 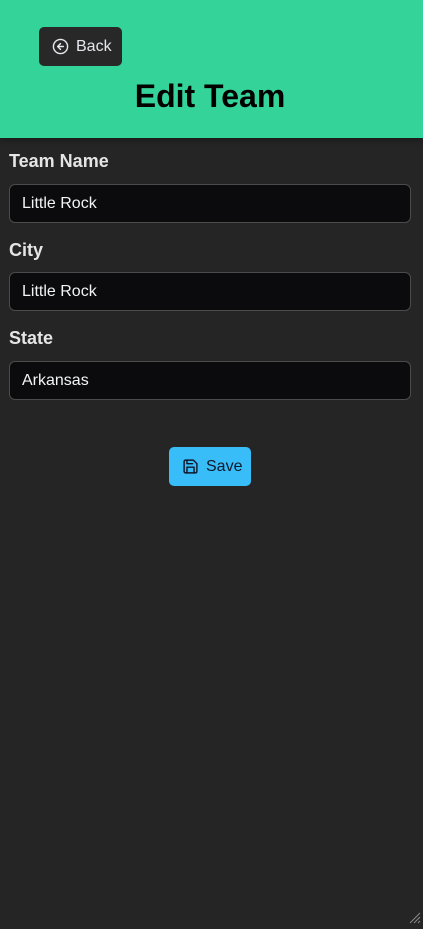 I want to click on state-input, so click(x=210, y=380).